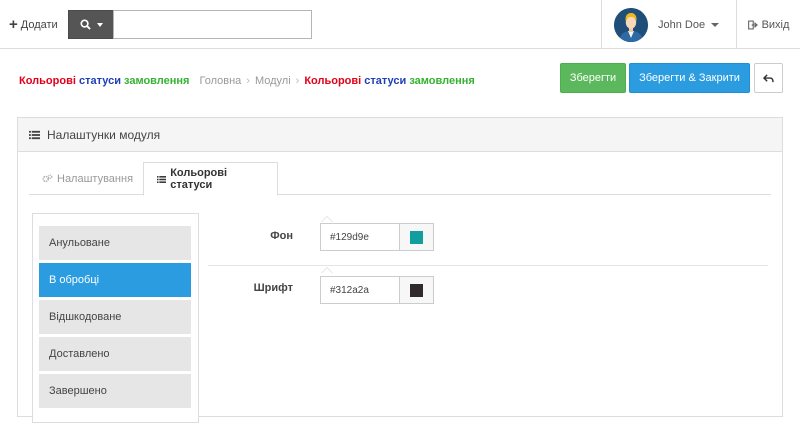 The width and height of the screenshot is (800, 423). What do you see at coordinates (199, 179) in the screenshot?
I see `tab-color-statuses-label: Кольорові статуси` at bounding box center [199, 179].